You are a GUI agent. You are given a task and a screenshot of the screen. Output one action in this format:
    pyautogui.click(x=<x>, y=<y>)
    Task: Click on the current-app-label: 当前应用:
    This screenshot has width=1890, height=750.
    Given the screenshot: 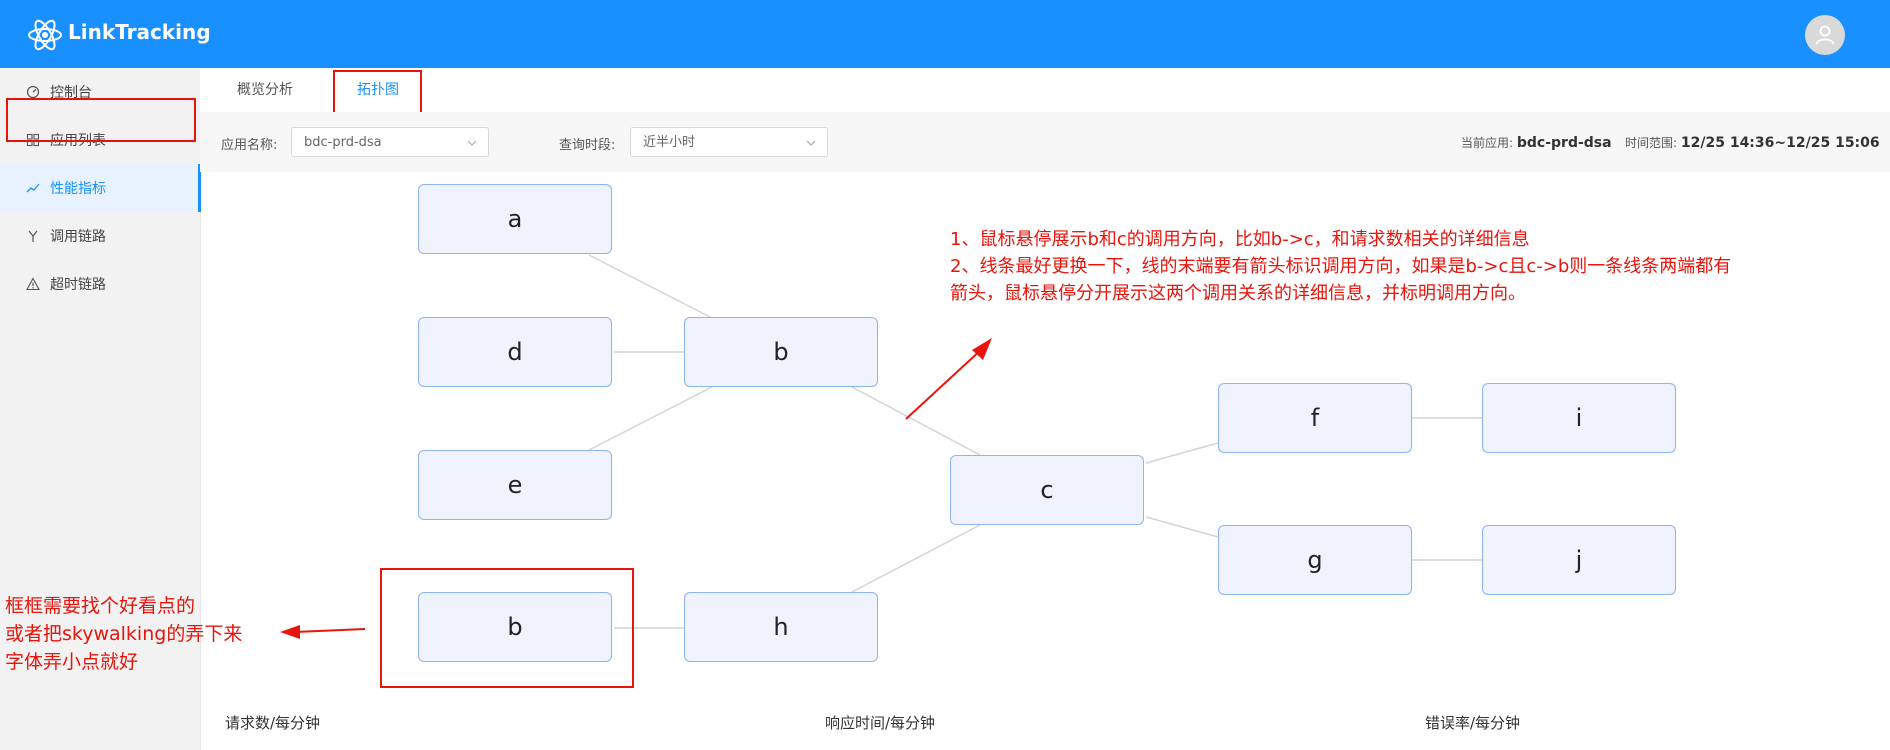 What is the action you would take?
    pyautogui.click(x=1487, y=143)
    